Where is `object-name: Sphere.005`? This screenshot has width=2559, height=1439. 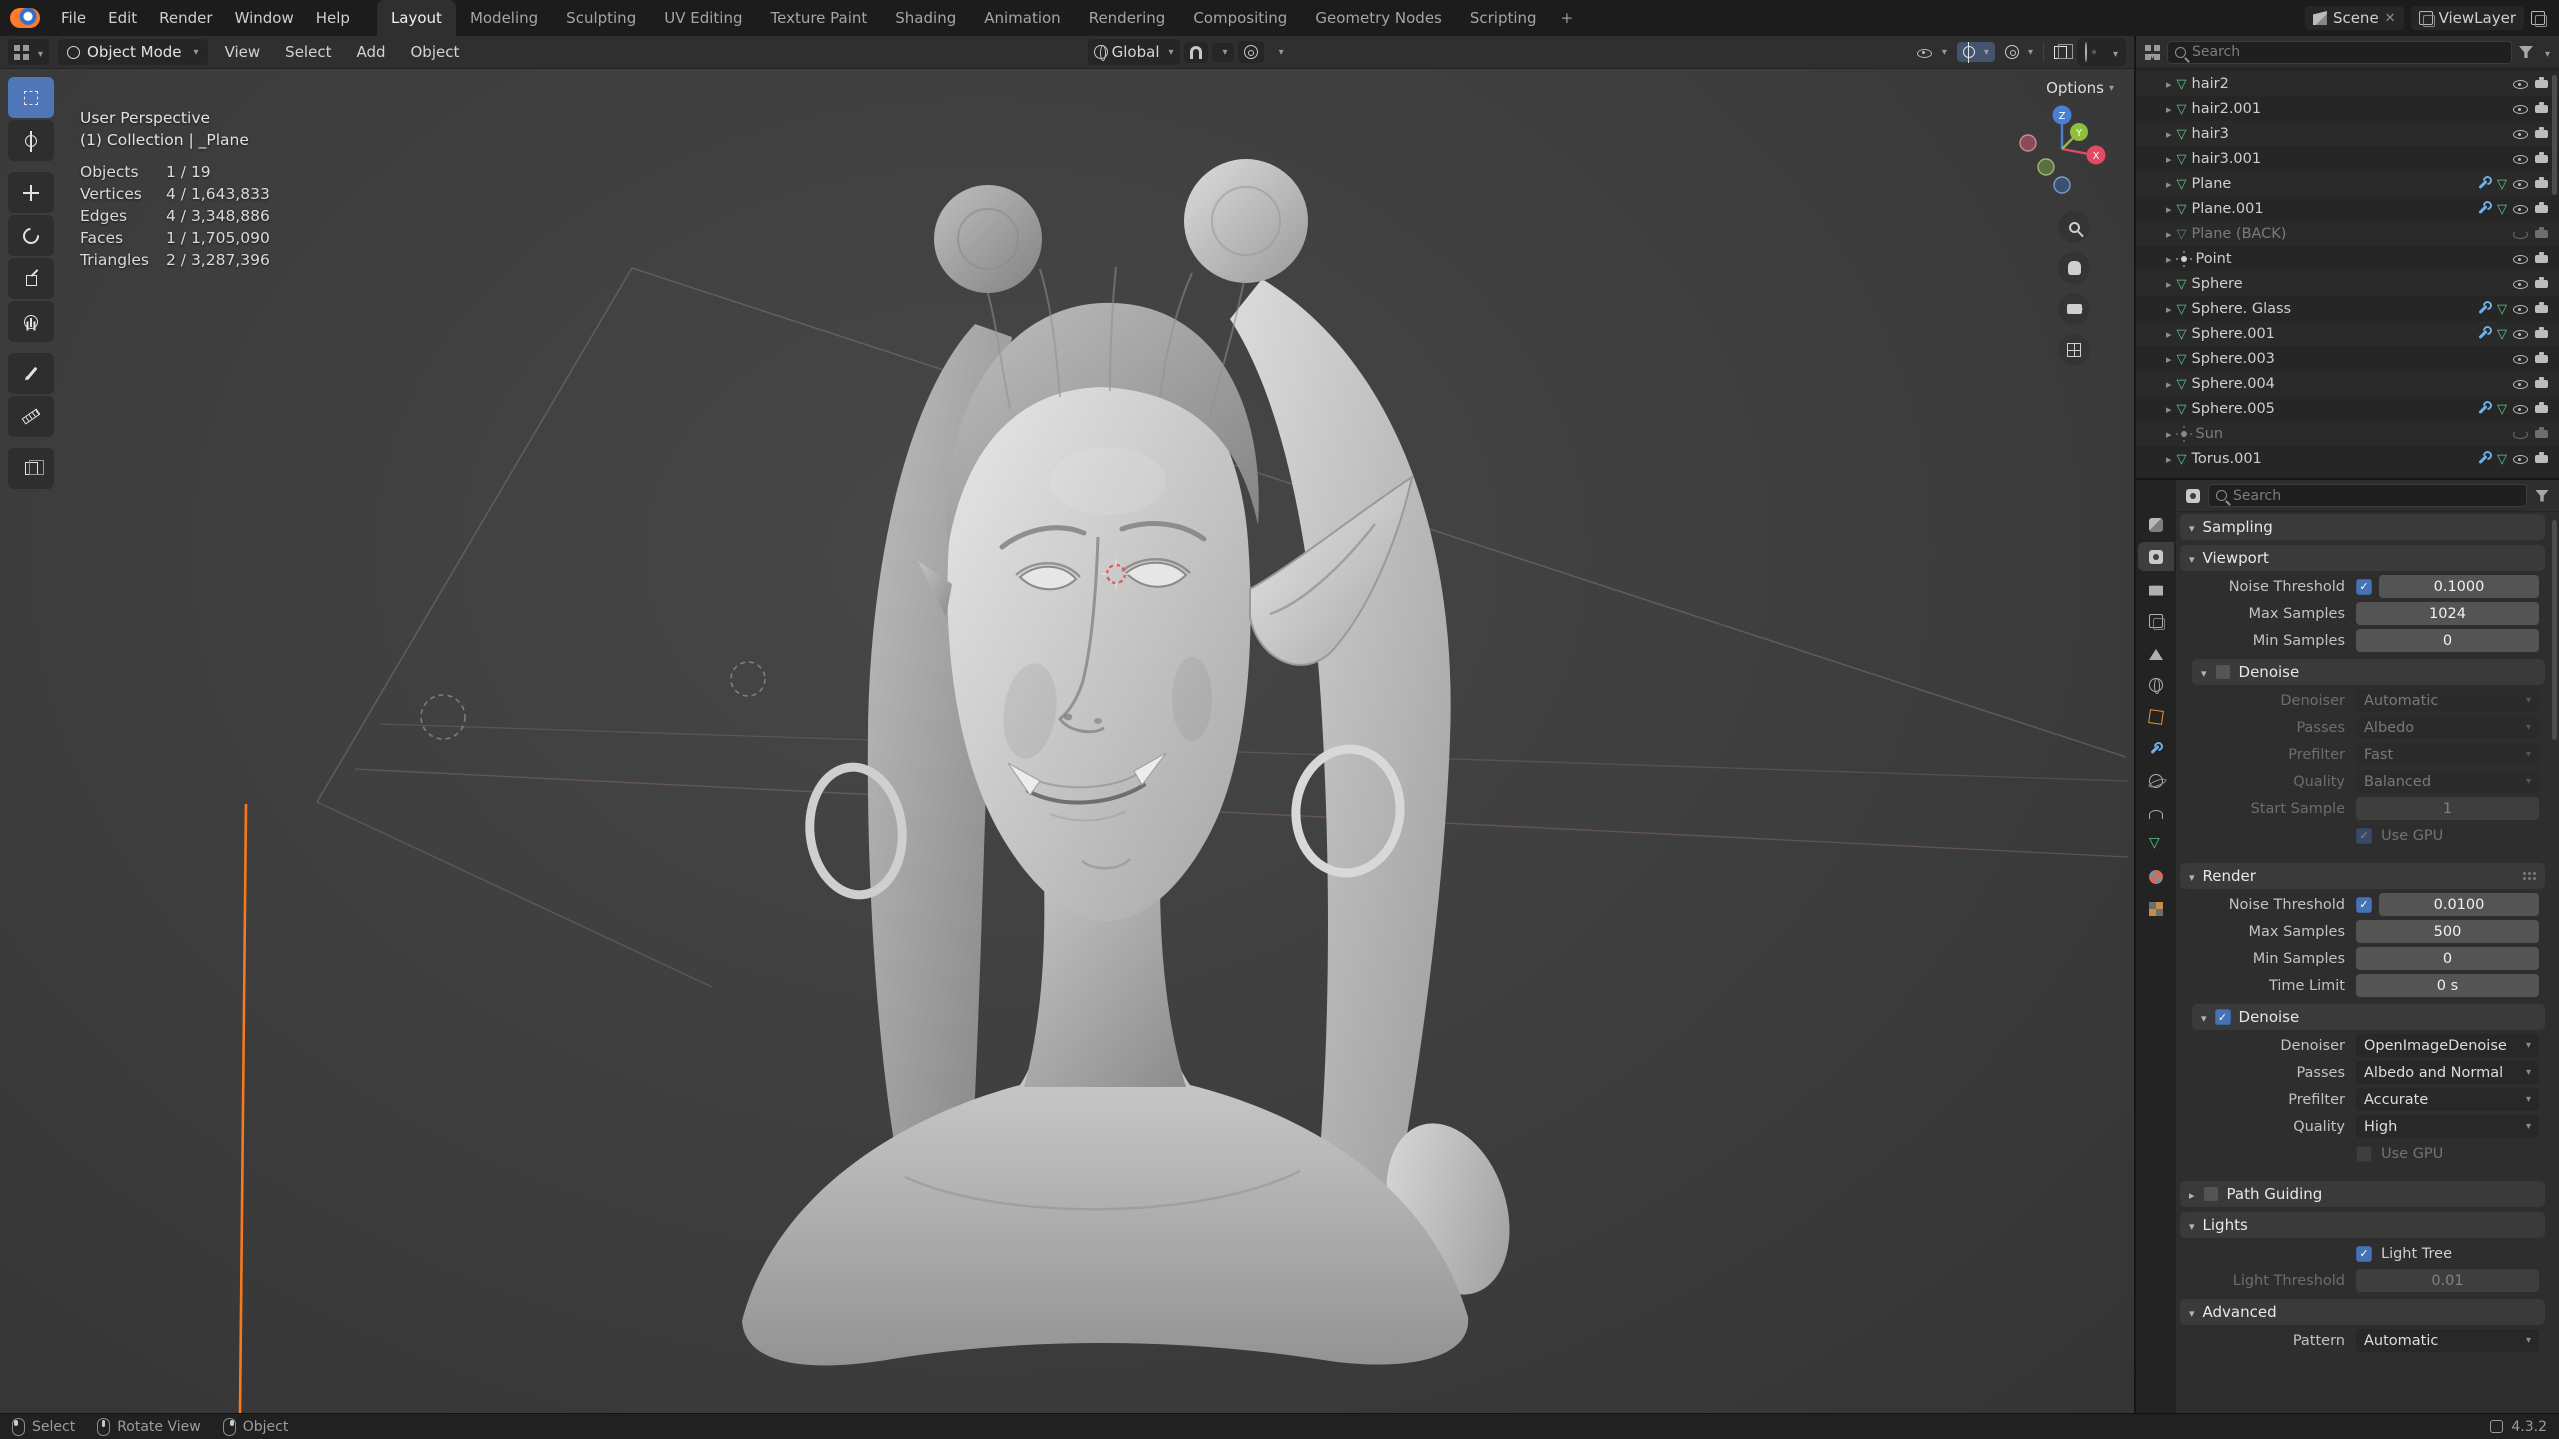
object-name: Sphere.005 is located at coordinates (2233, 409).